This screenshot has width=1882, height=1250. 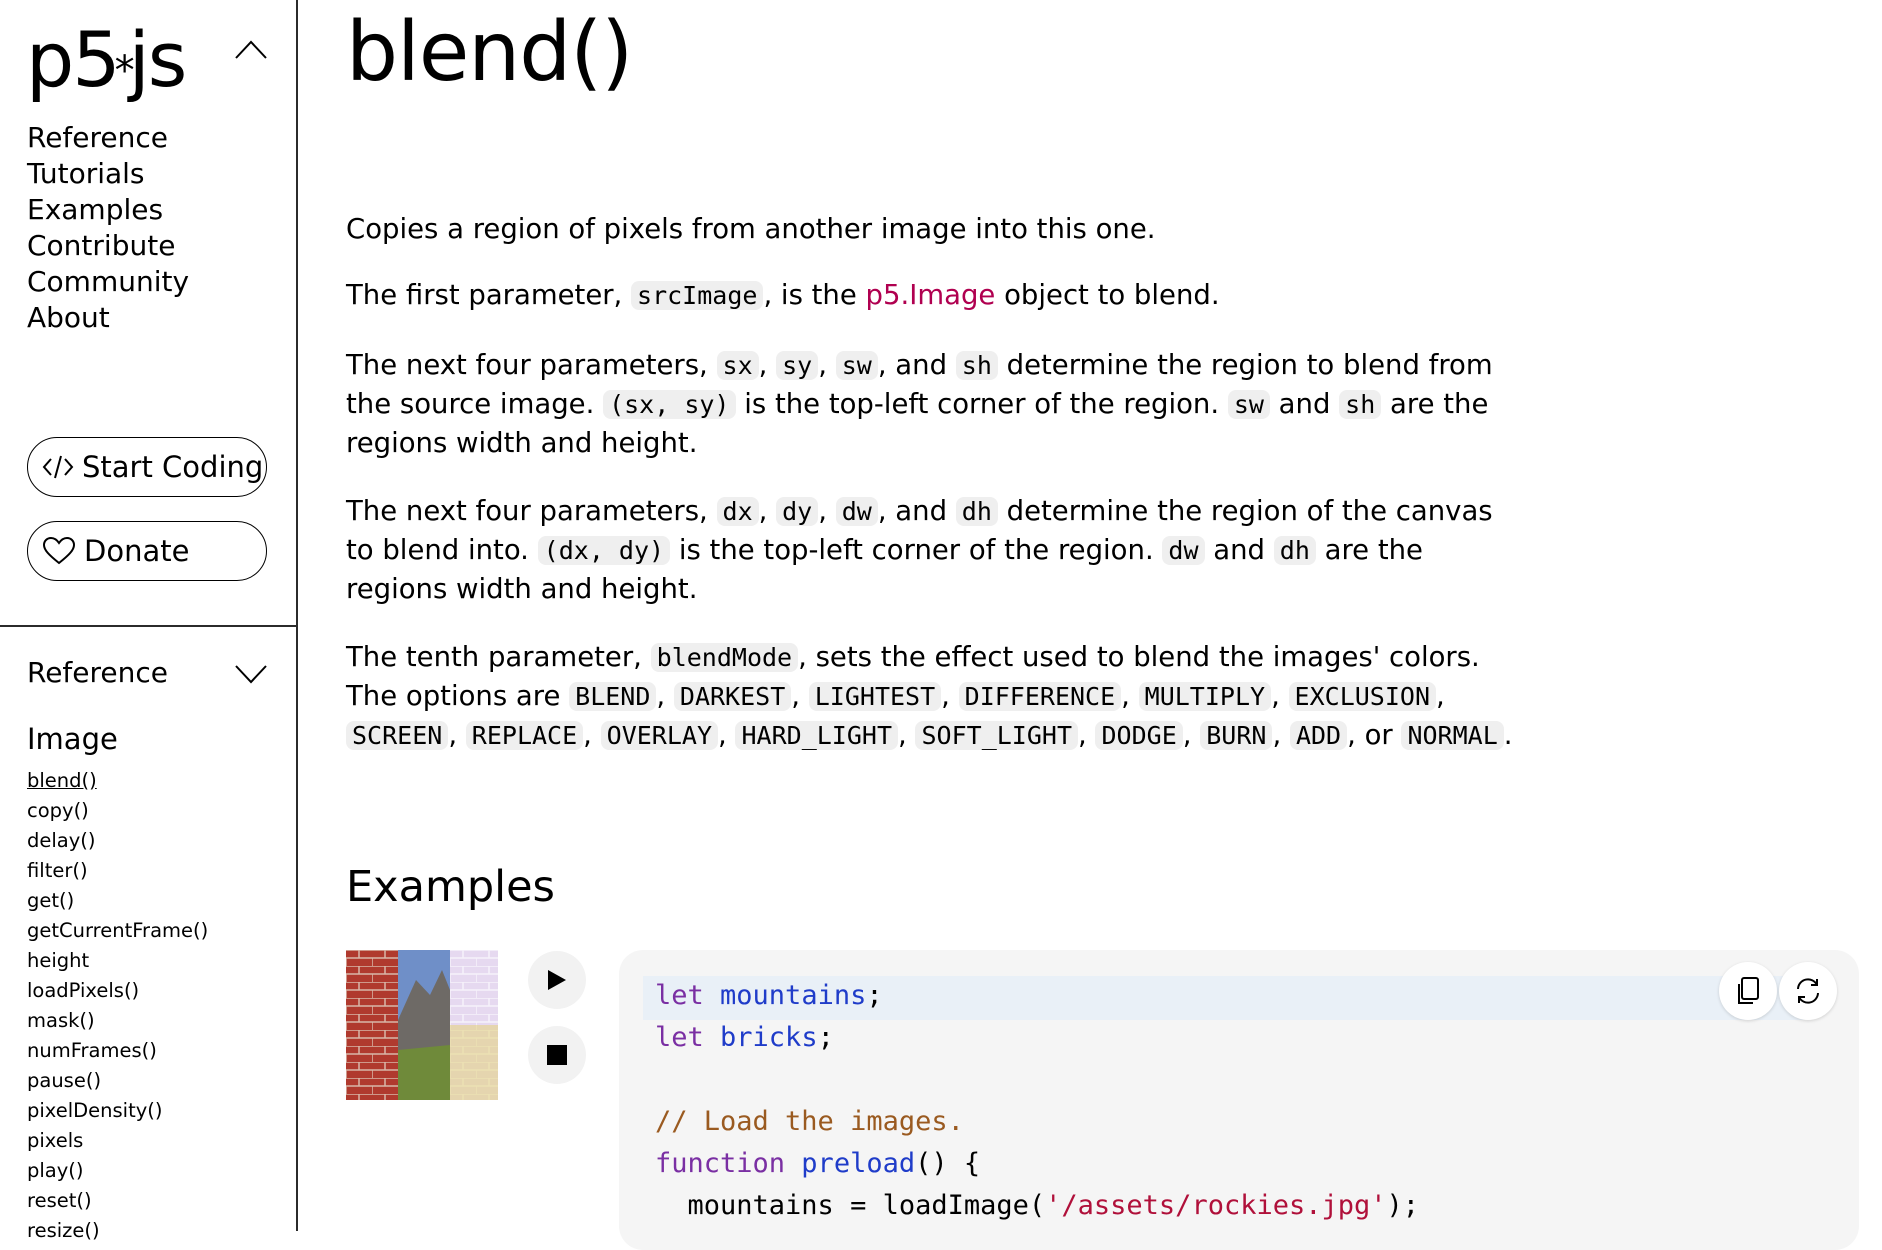 What do you see at coordinates (1139, 735) in the screenshot?
I see `blend-mode-code: DODGE` at bounding box center [1139, 735].